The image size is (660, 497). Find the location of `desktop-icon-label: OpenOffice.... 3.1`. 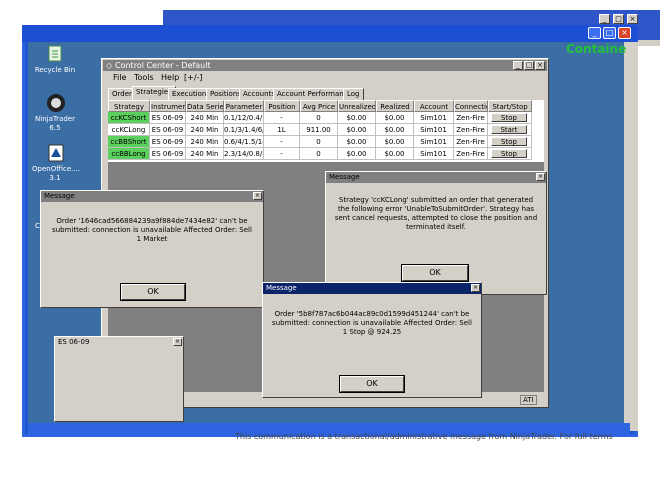

desktop-icon-label: OpenOffice.... 3.1 is located at coordinates (56, 173).